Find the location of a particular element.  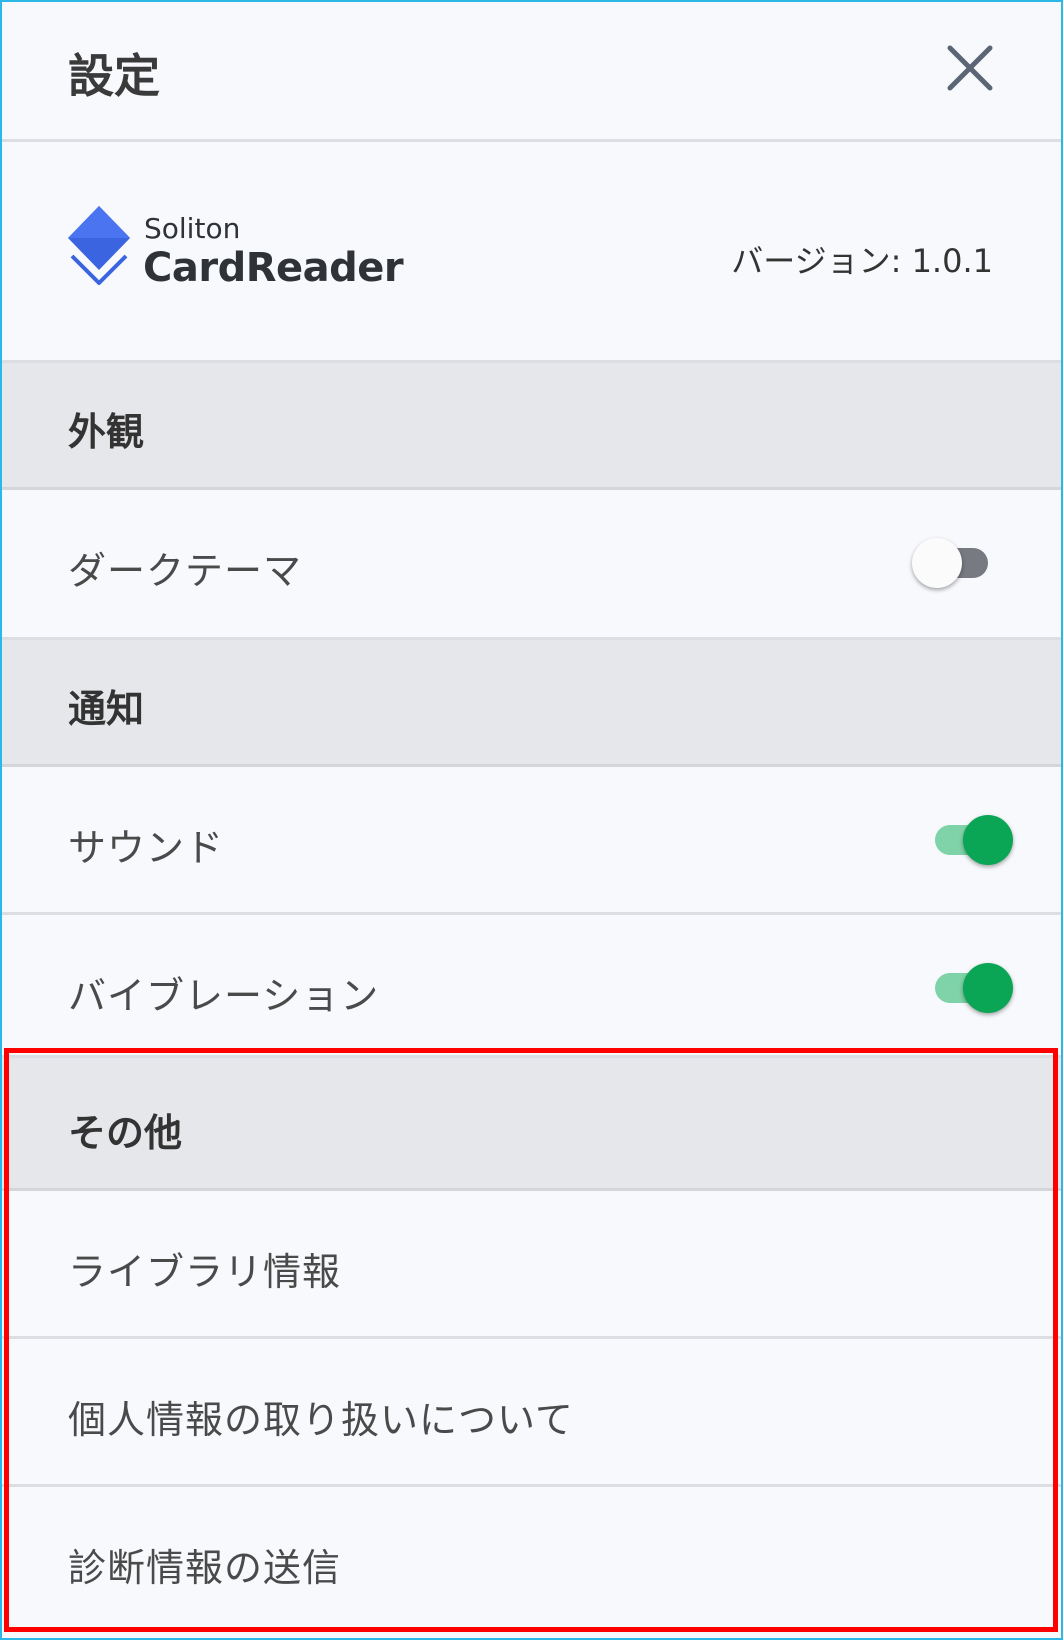

dark-theme-row: ダークテーマ is located at coordinates (531, 565).